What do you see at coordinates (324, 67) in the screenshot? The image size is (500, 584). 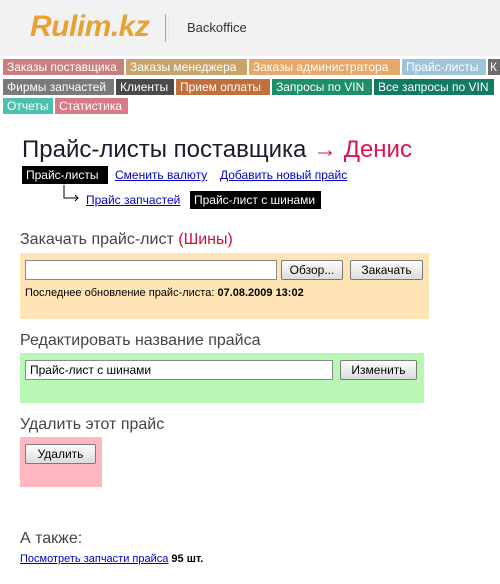 I see `nav-admin-orders: Заказы администратора` at bounding box center [324, 67].